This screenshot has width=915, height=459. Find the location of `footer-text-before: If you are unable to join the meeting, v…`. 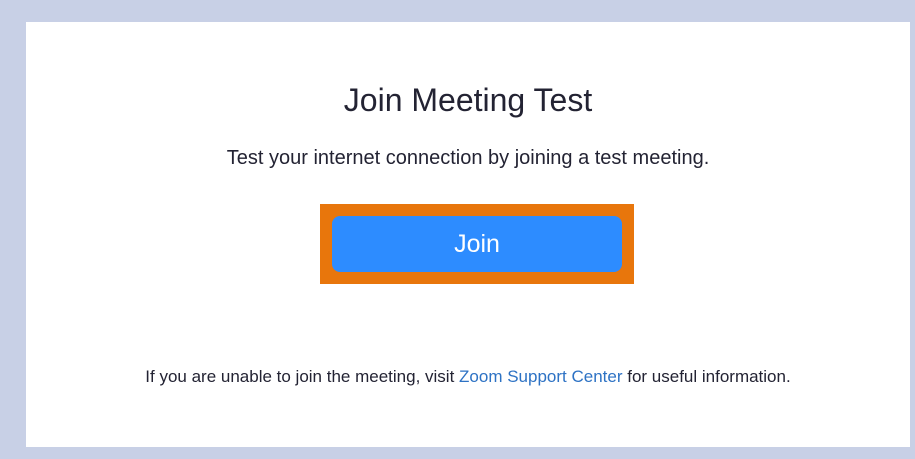

footer-text-before: If you are unable to join the meeting, v… is located at coordinates (302, 376).